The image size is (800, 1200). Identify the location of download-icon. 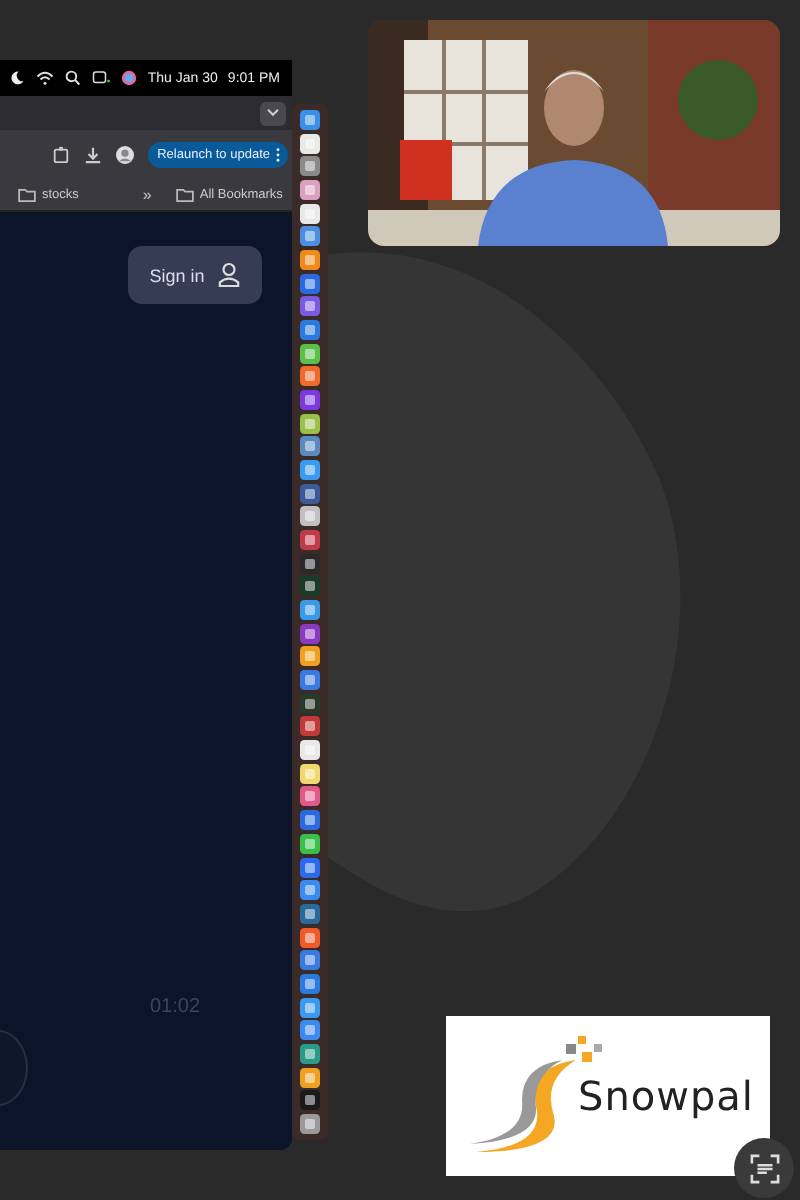
(92, 155).